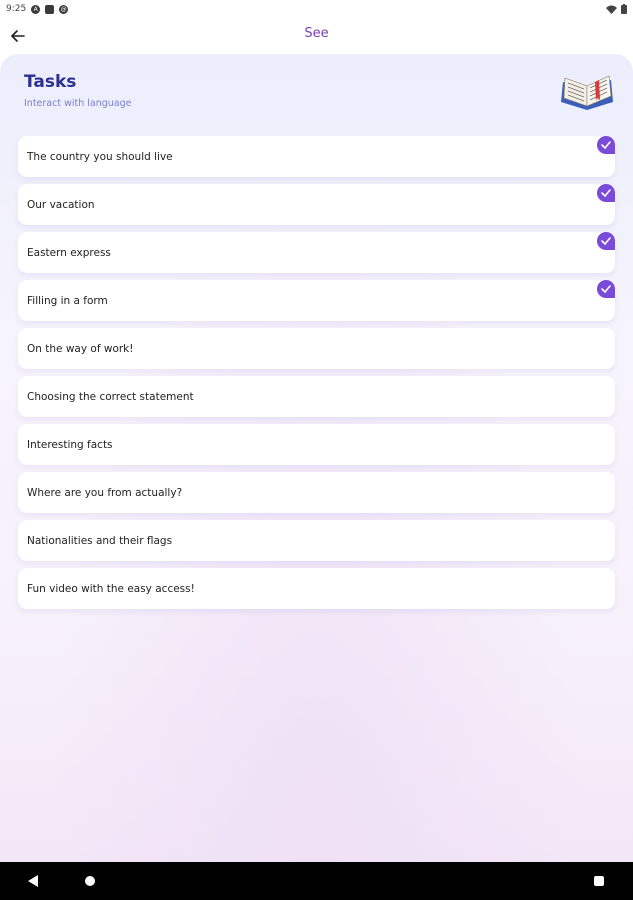  Describe the element at coordinates (50, 82) in the screenshot. I see `tasks-title: Tasks` at that location.